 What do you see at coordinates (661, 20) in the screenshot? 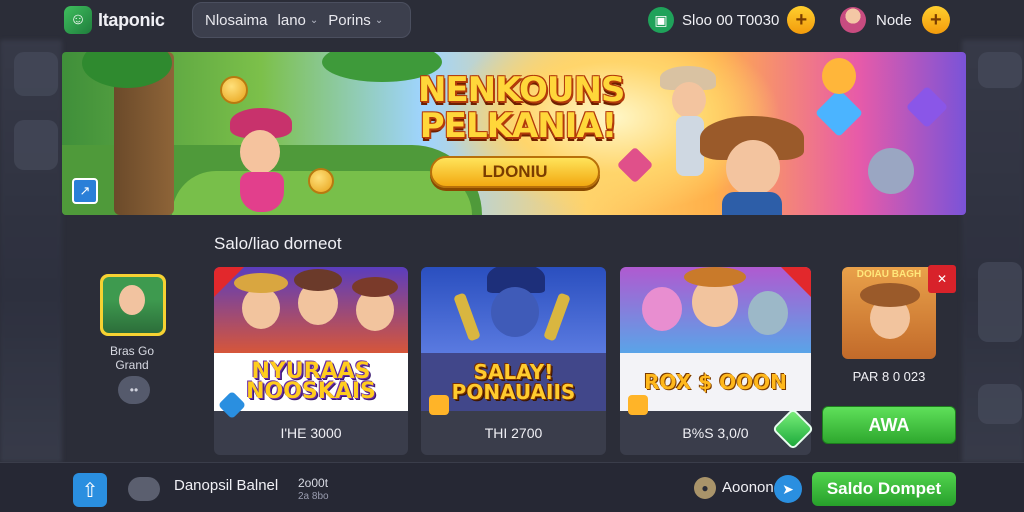
I see `wallet-icon: ▣` at bounding box center [661, 20].